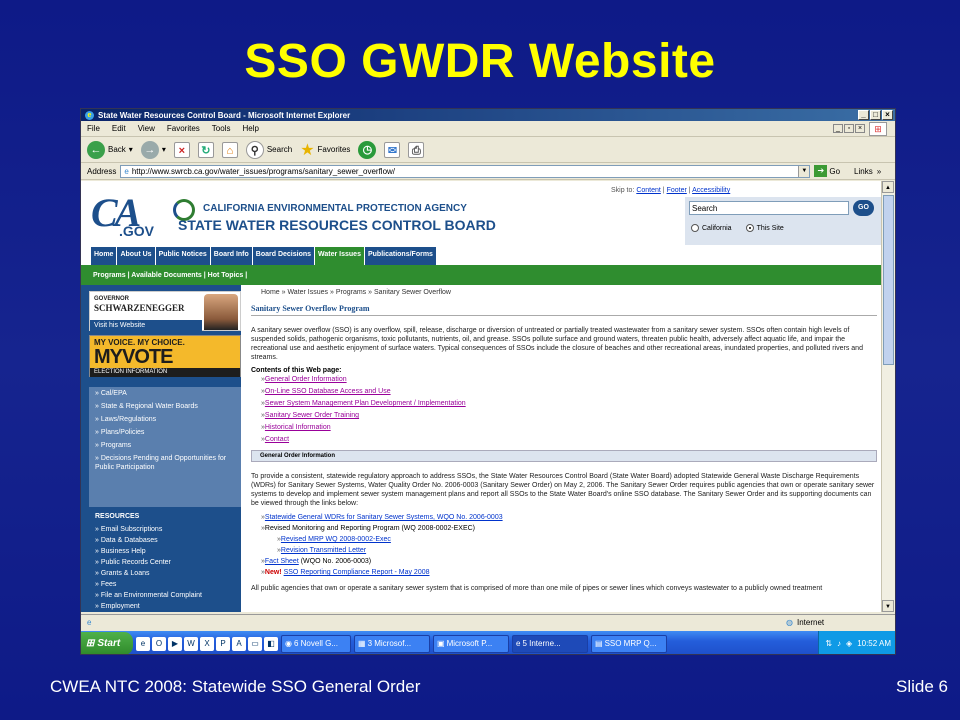 This screenshot has height=720, width=960. What do you see at coordinates (769, 208) in the screenshot?
I see `site-search-input: Search` at bounding box center [769, 208].